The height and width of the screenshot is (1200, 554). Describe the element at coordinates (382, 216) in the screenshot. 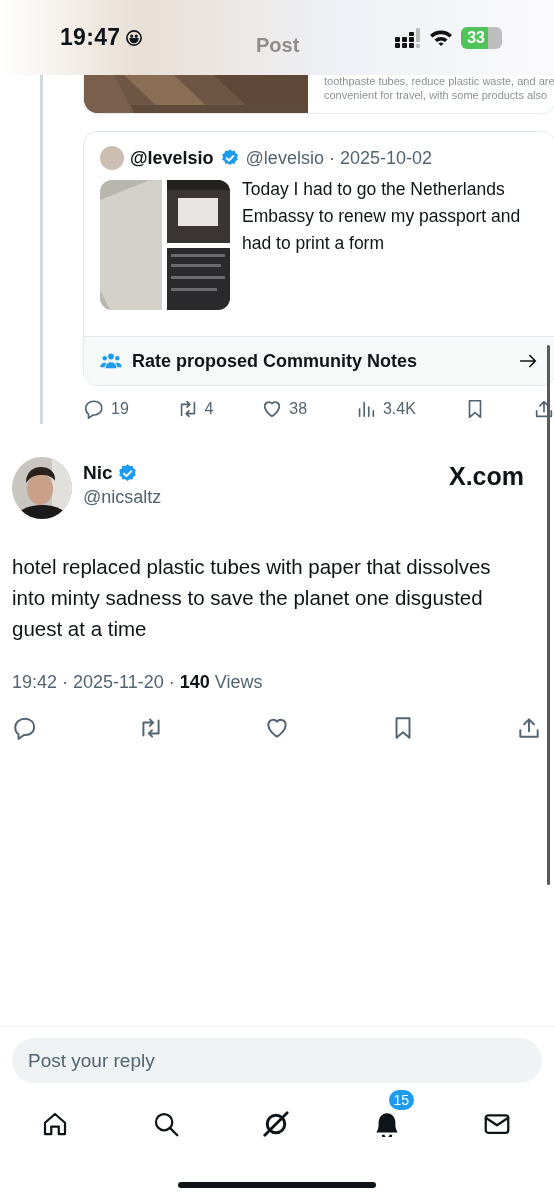

I see `quoted-post-text: Today I had to go the Netherlands Embassy to renew my passport and had to print a form` at that location.